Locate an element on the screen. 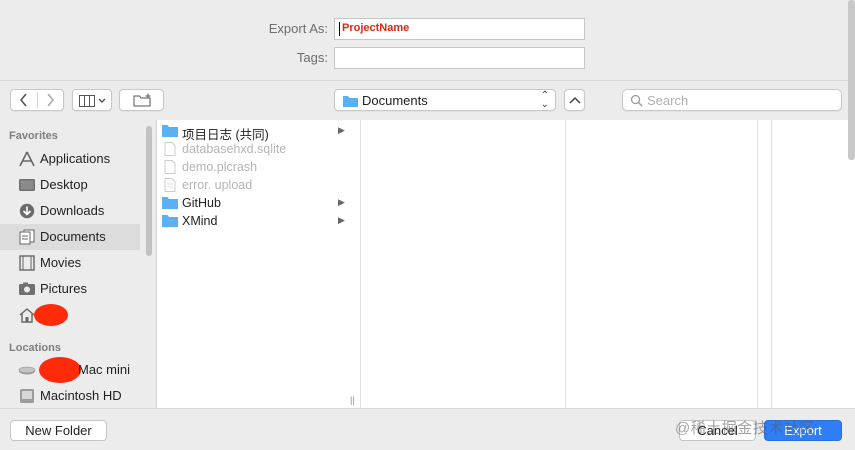 Image resolution: width=855 pixels, height=450 pixels. sidebar-item-documents: Documents is located at coordinates (70, 237).